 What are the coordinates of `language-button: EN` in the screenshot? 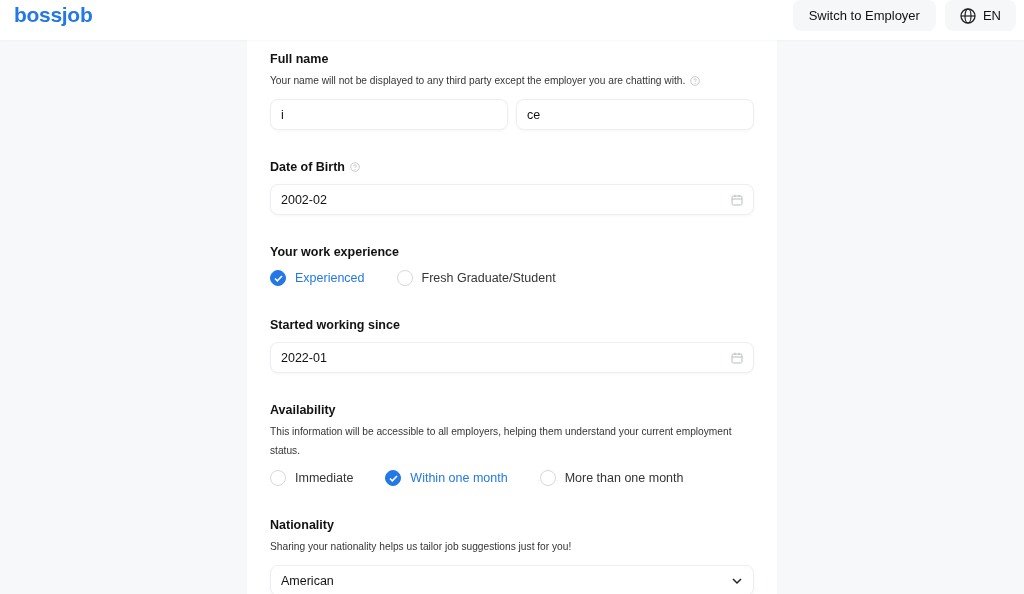 It's located at (980, 15).